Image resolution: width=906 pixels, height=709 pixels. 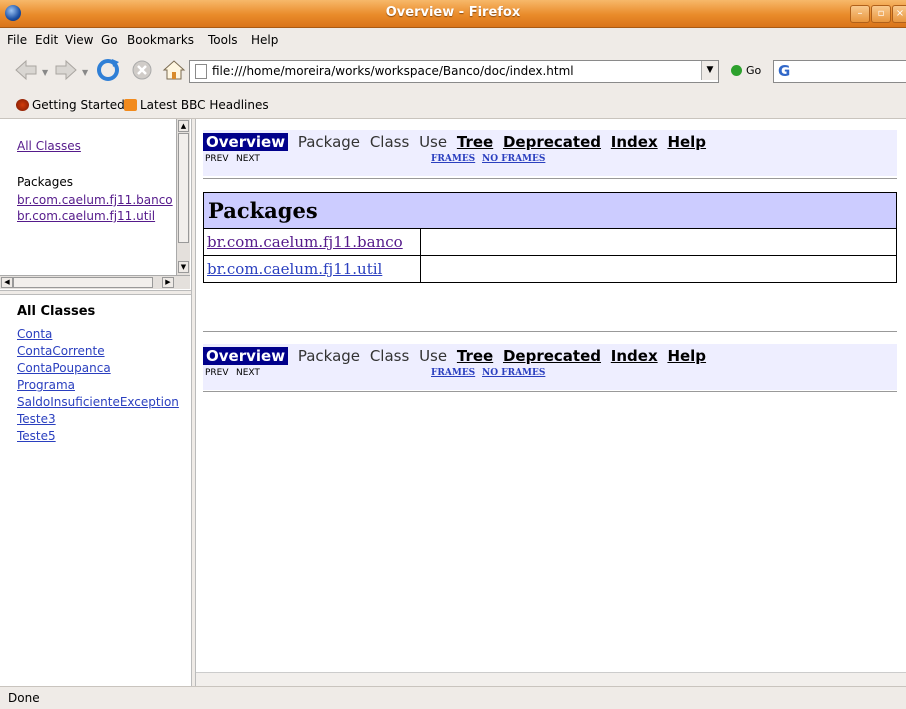 What do you see at coordinates (109, 40) in the screenshot?
I see `menu-go: Go` at bounding box center [109, 40].